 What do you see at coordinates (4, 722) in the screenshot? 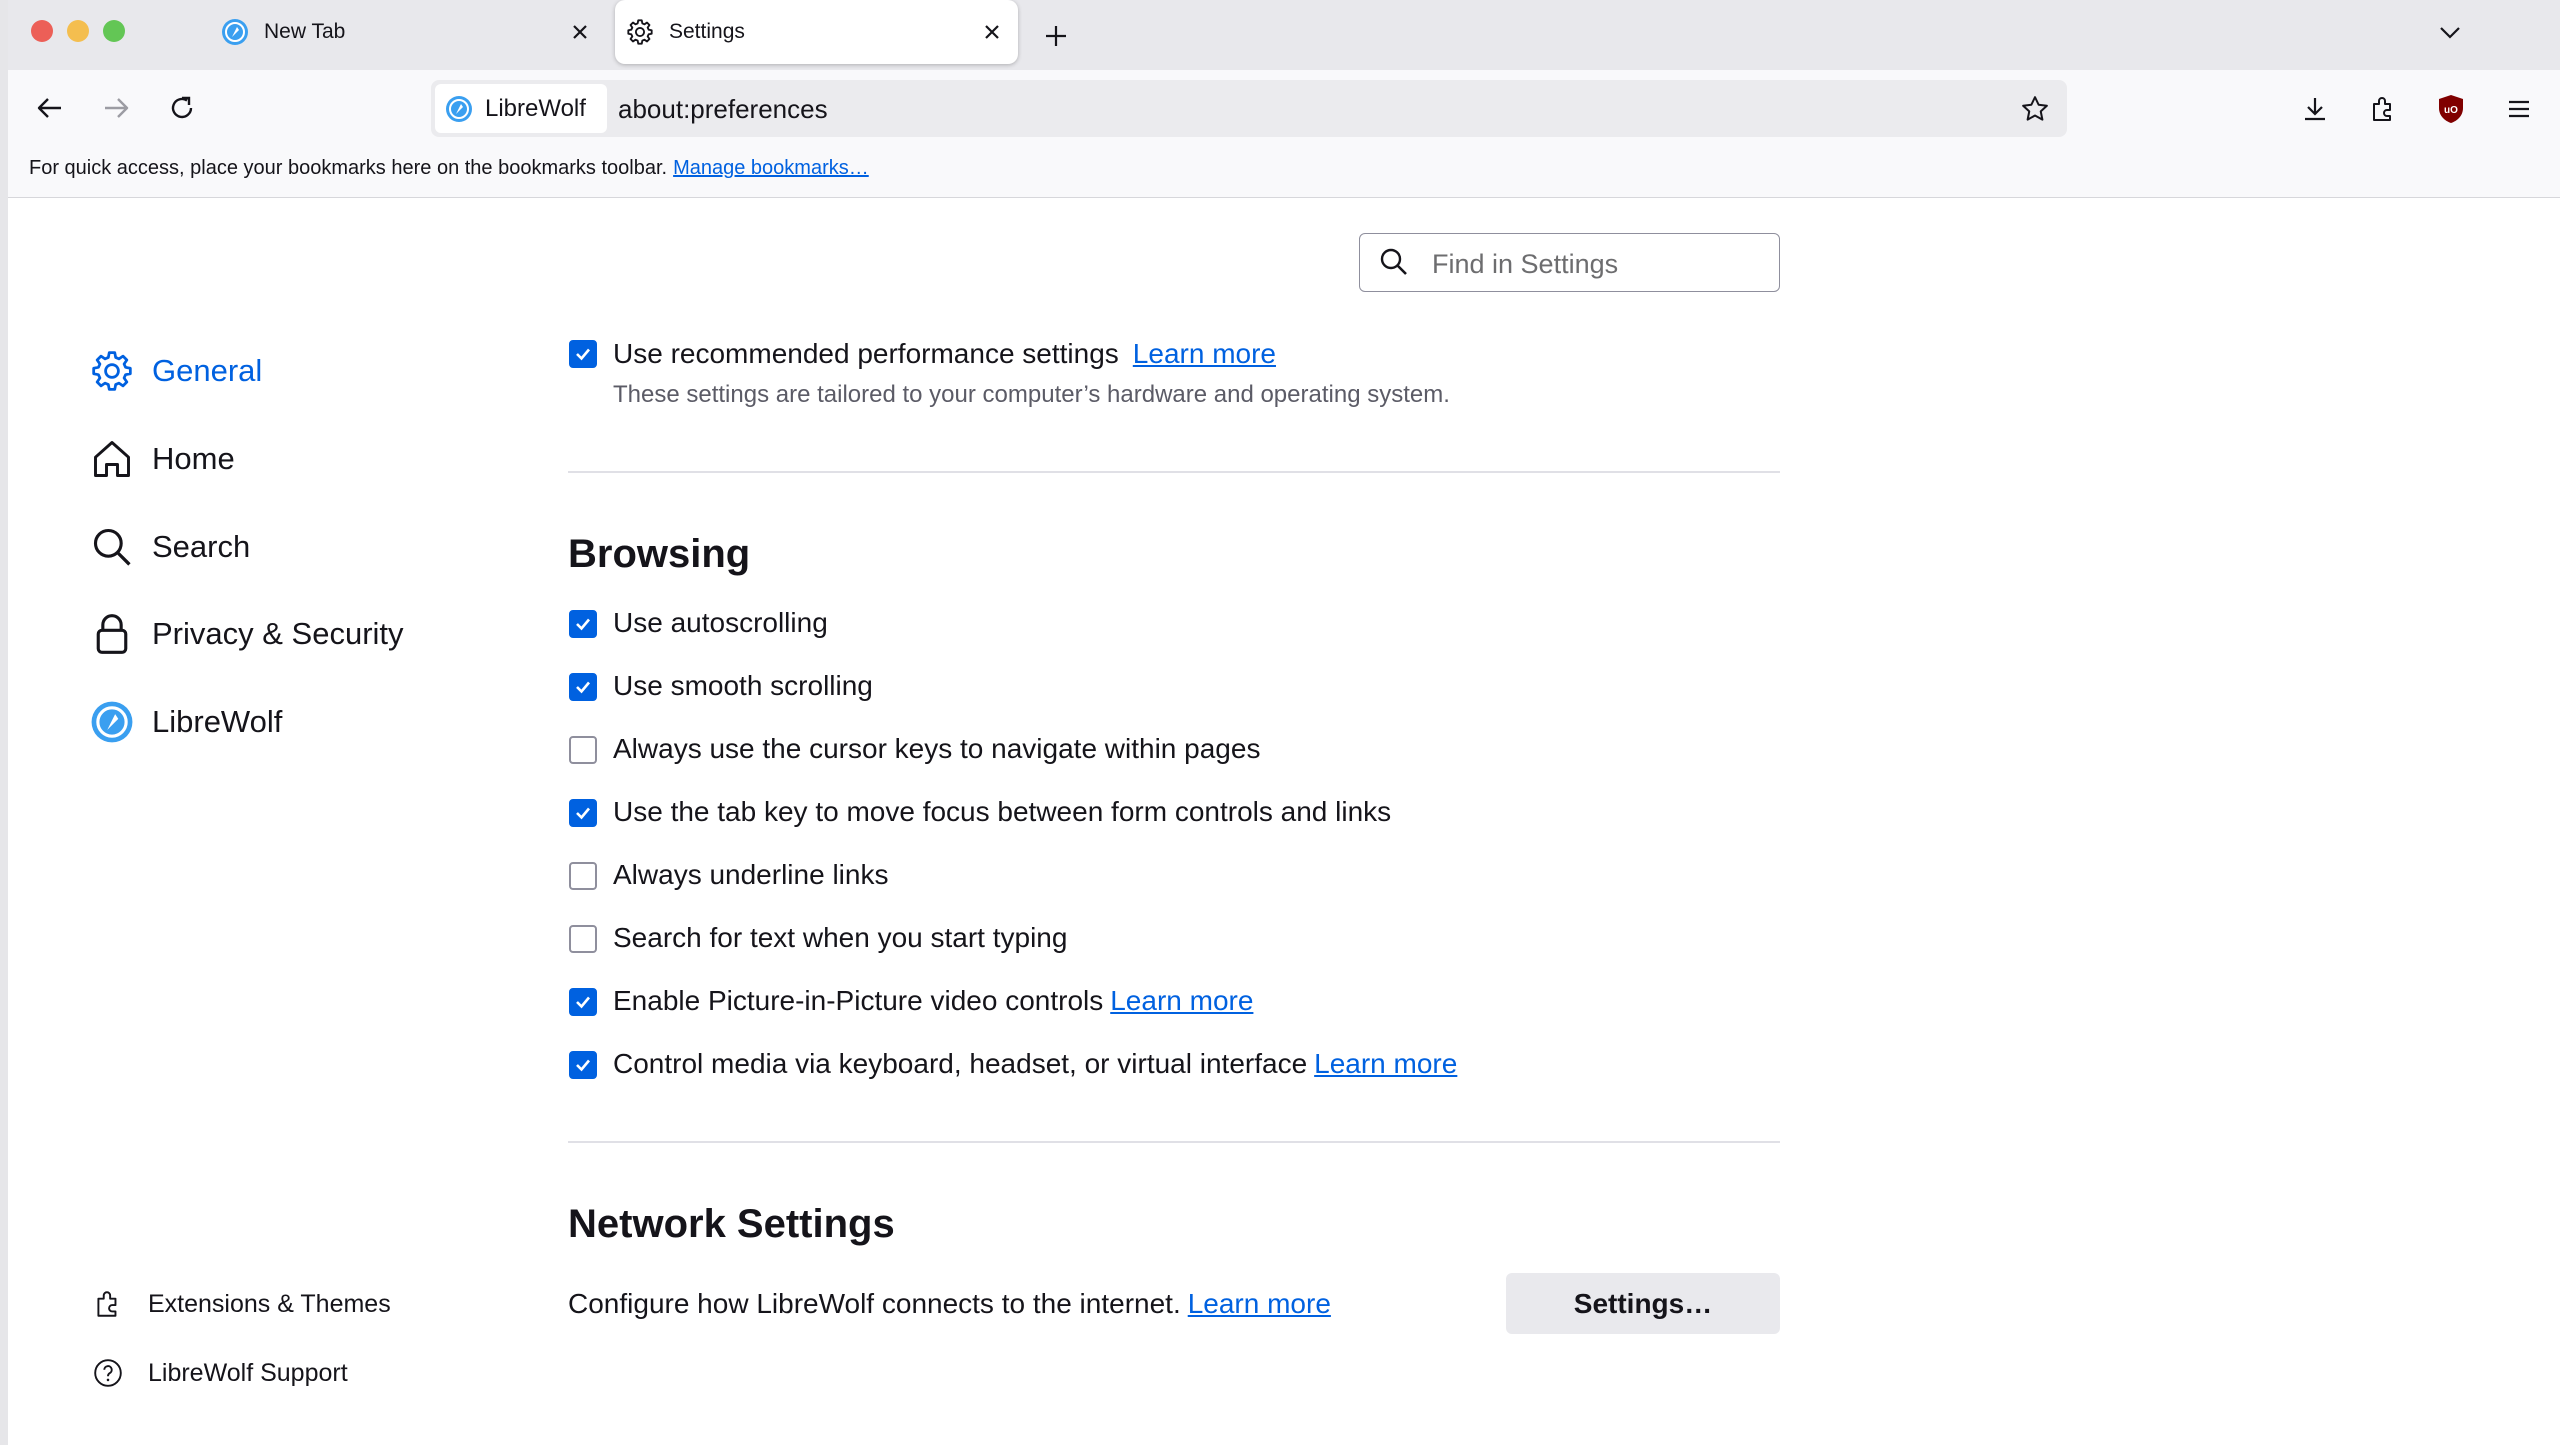
I see `window-border` at bounding box center [4, 722].